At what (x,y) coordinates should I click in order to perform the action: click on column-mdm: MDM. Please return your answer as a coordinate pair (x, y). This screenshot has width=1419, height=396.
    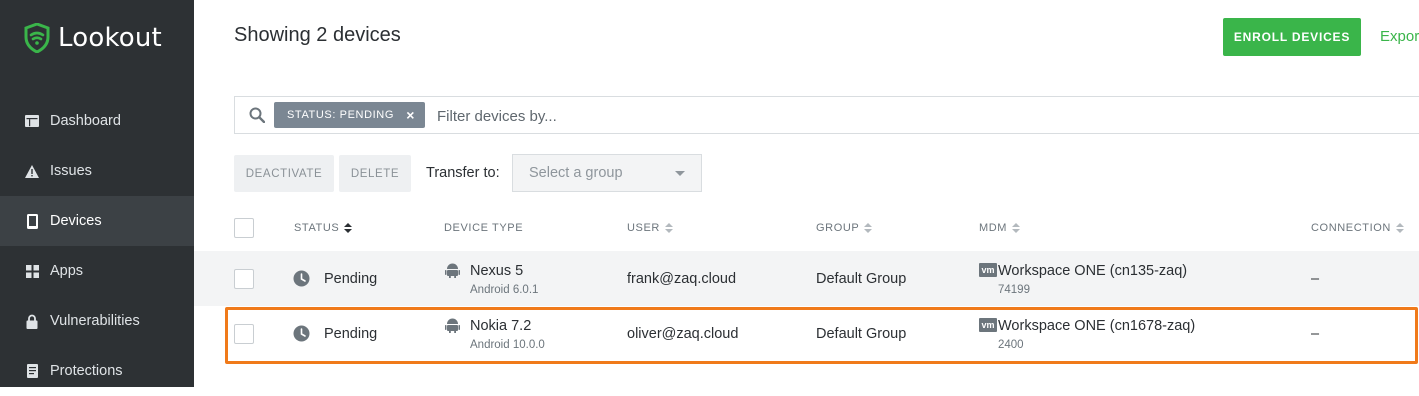
    Looking at the image, I should click on (1000, 228).